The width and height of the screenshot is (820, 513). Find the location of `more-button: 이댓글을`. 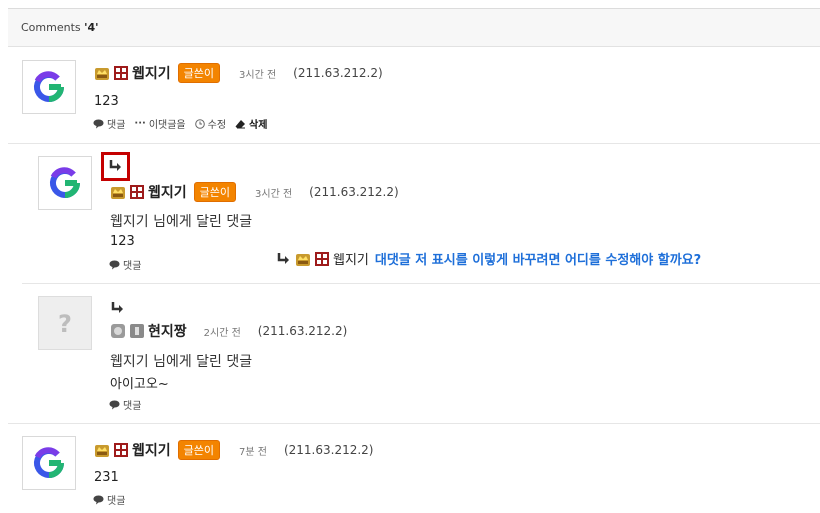

more-button: 이댓글을 is located at coordinates (167, 123).